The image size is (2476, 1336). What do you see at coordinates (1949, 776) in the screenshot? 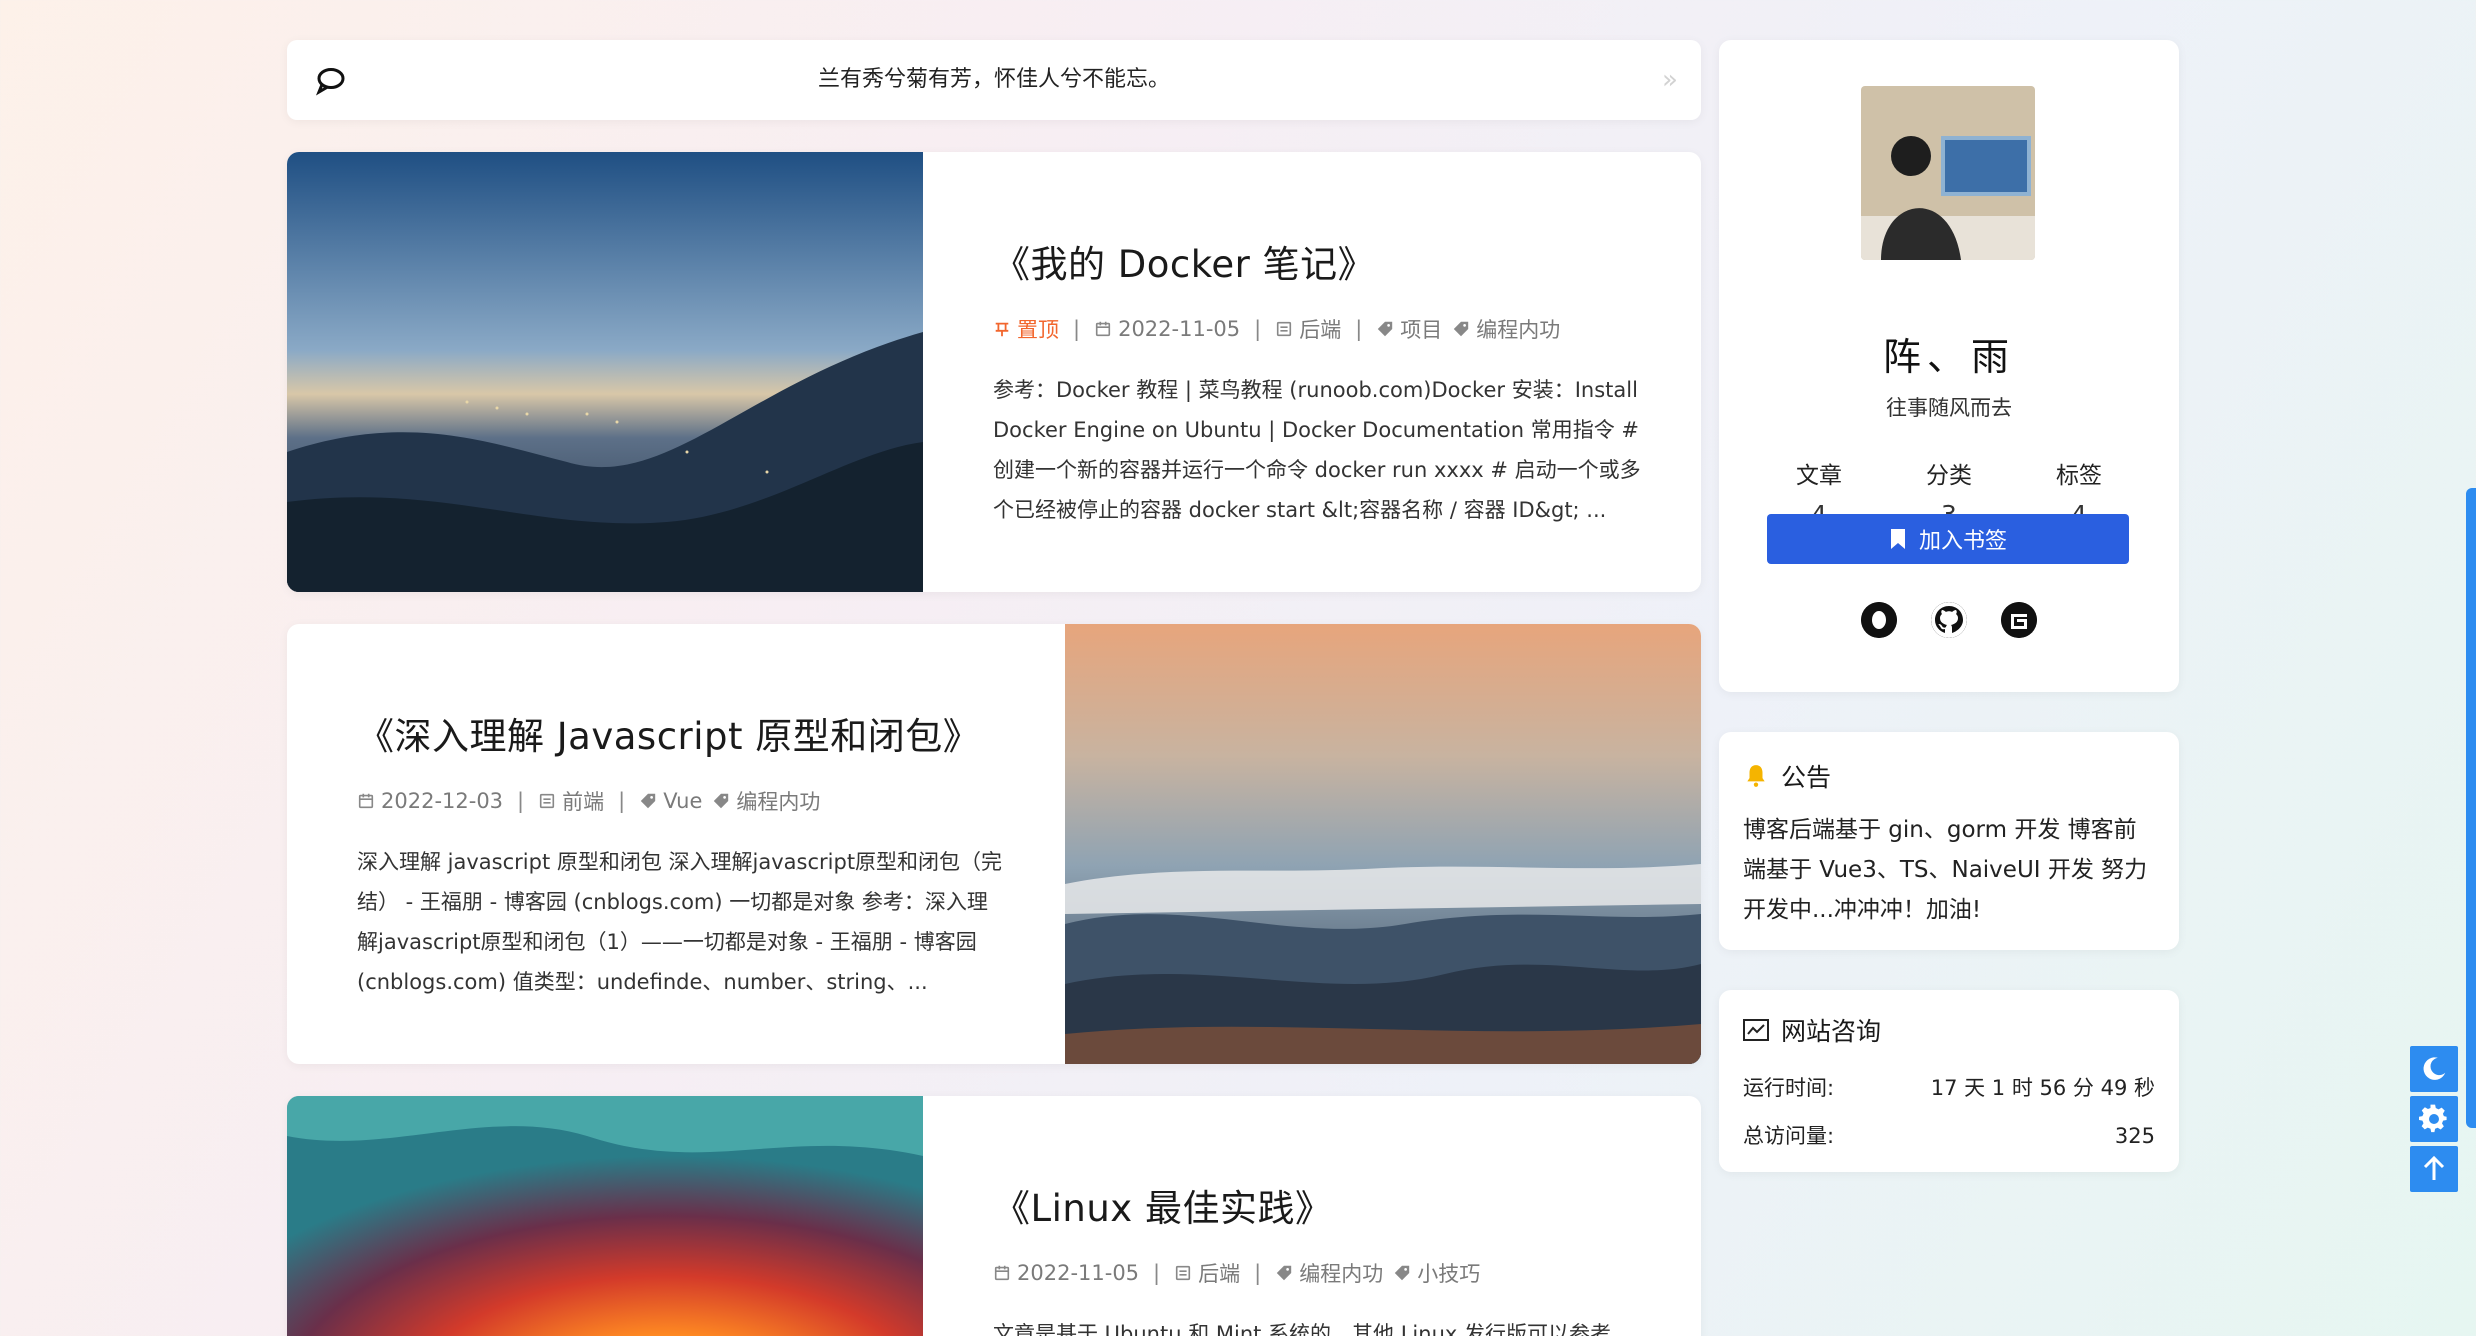
I see `notice-header: 公告` at bounding box center [1949, 776].